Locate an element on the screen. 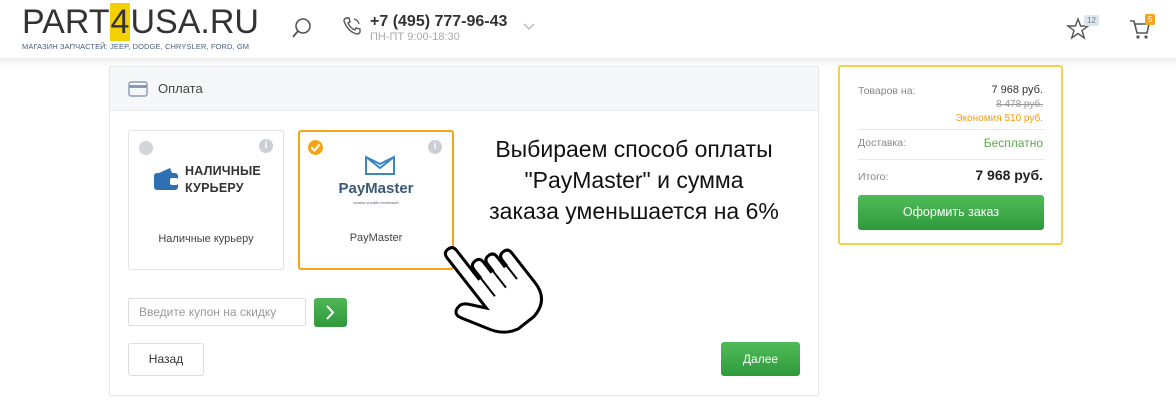  logo-four-text: 4 is located at coordinates (120, 22).